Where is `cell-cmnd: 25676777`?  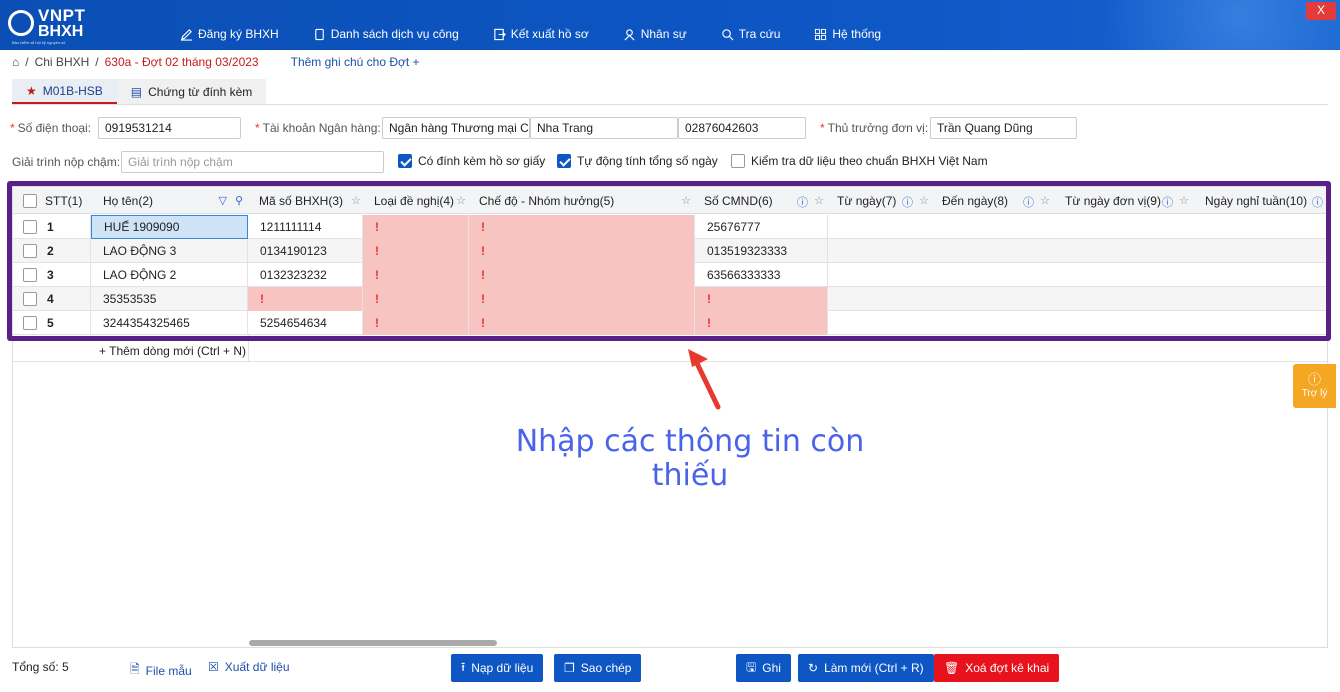
cell-cmnd: 25676777 is located at coordinates (761, 227).